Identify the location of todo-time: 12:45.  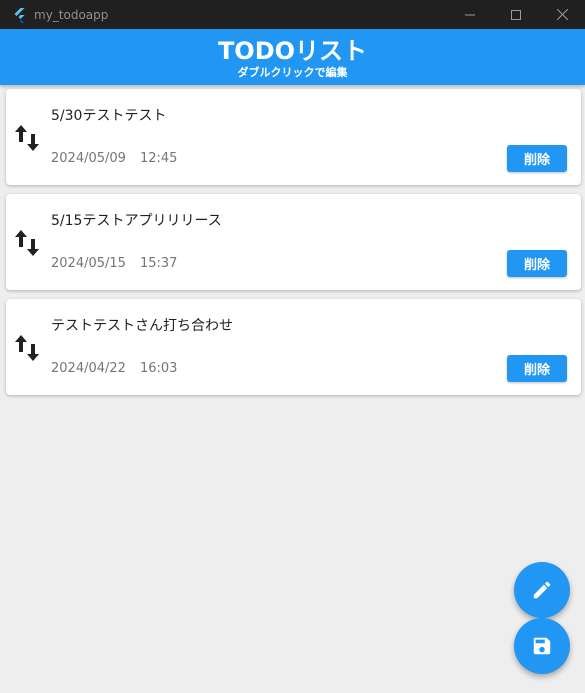
(158, 158).